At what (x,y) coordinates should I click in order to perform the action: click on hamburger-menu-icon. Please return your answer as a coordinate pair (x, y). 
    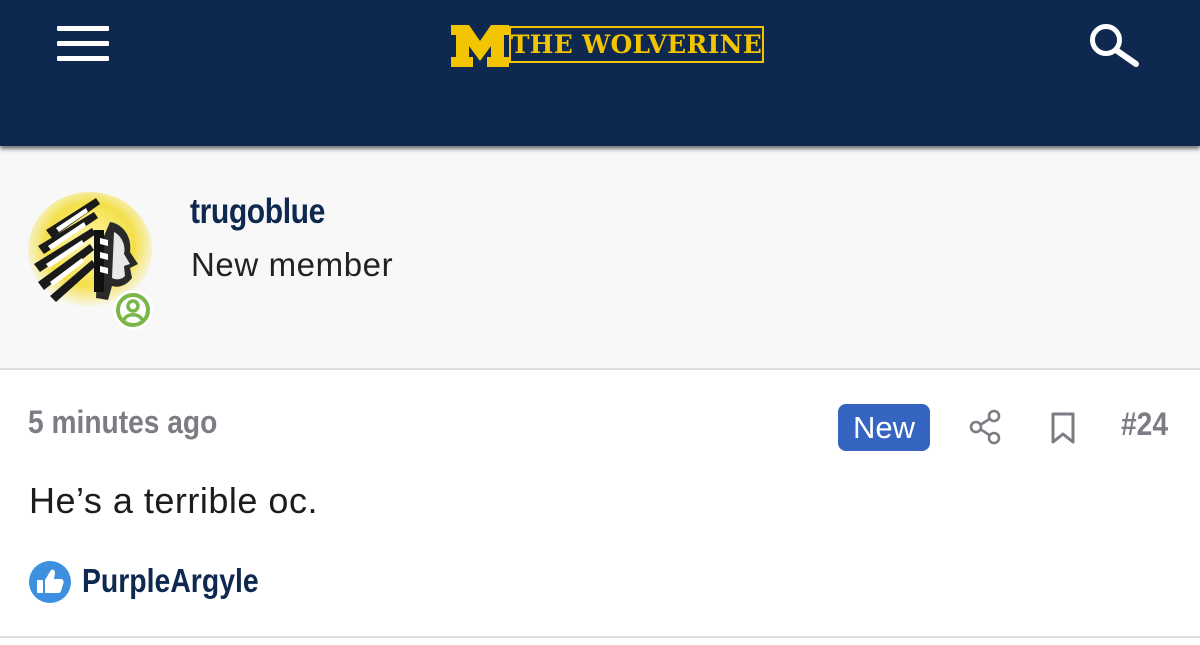
    Looking at the image, I should click on (84, 45).